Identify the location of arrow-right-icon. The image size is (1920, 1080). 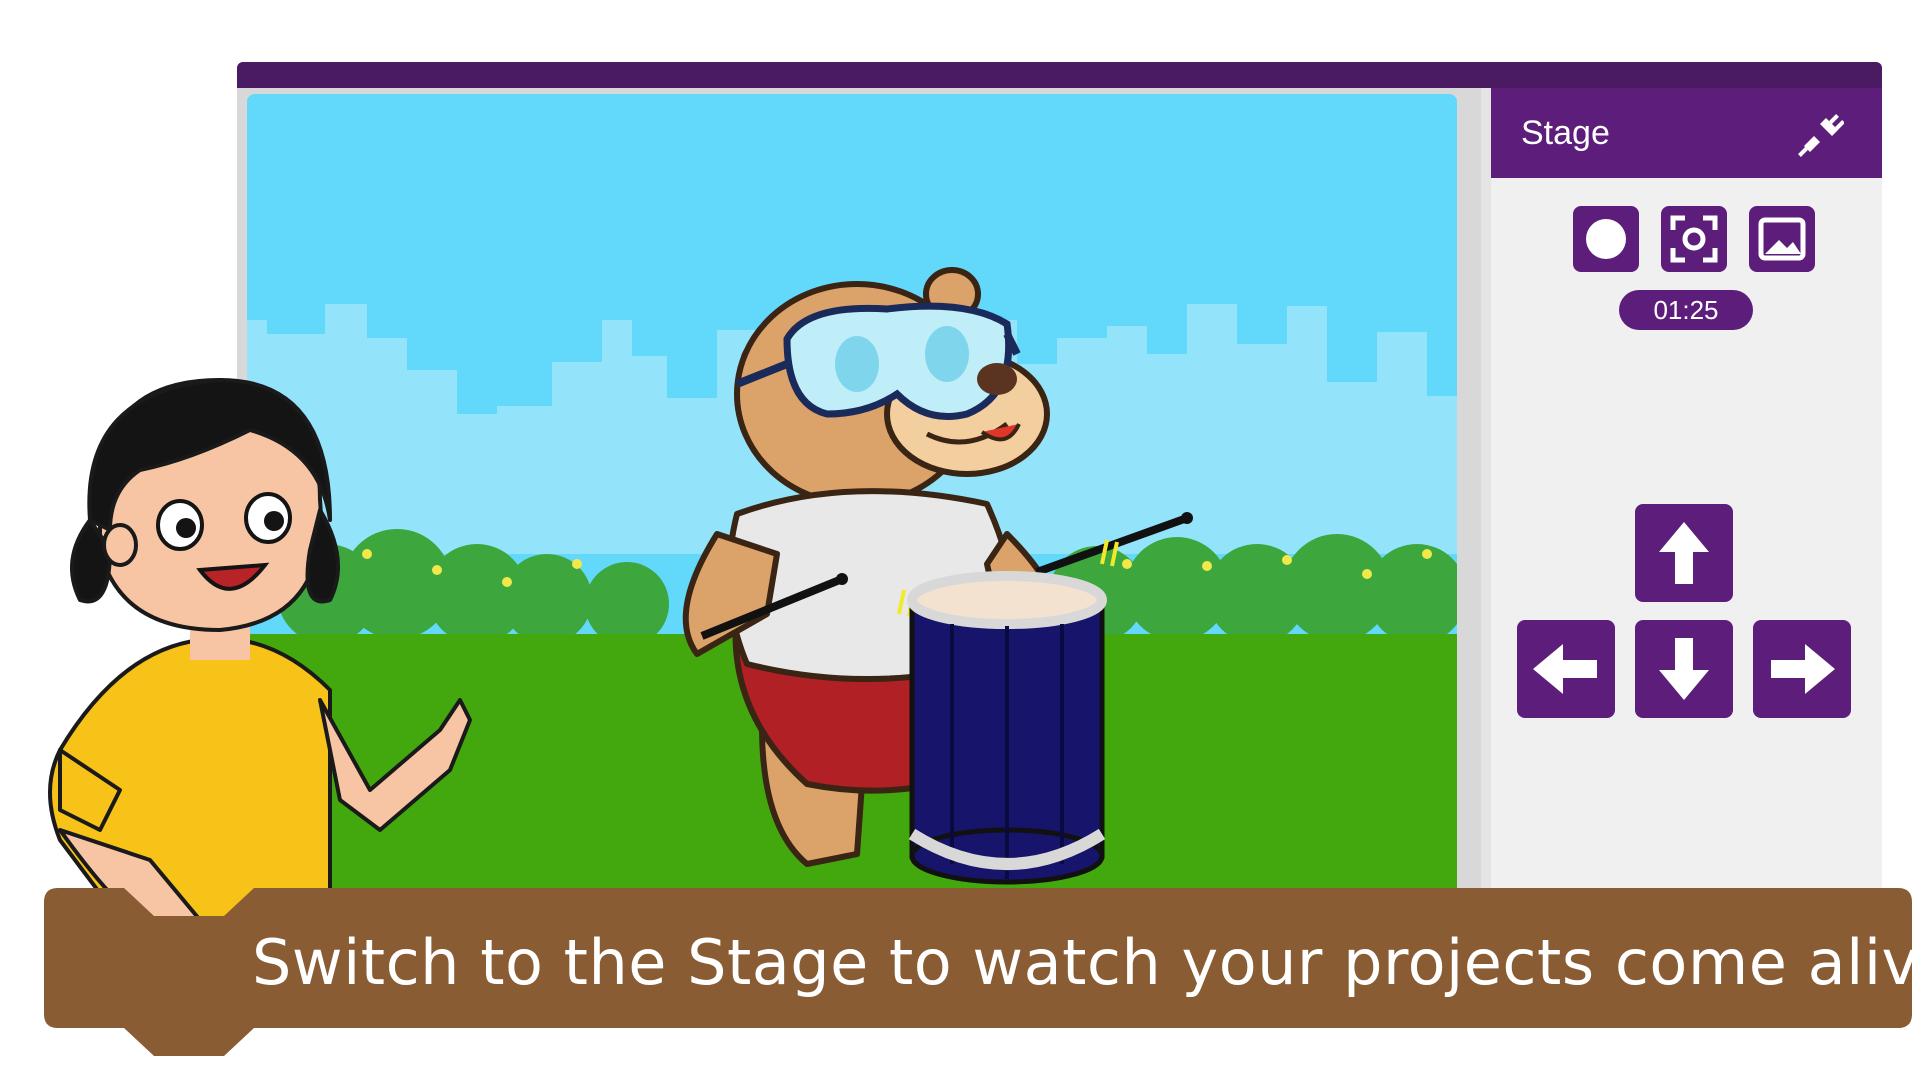
(1803, 669).